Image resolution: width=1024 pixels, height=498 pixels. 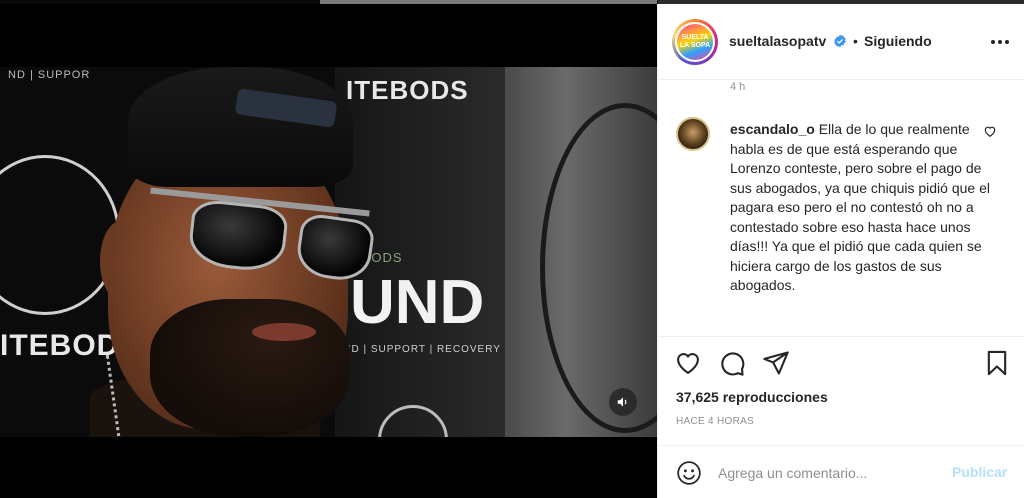 I want to click on verified-badge-icon, so click(x=840, y=41).